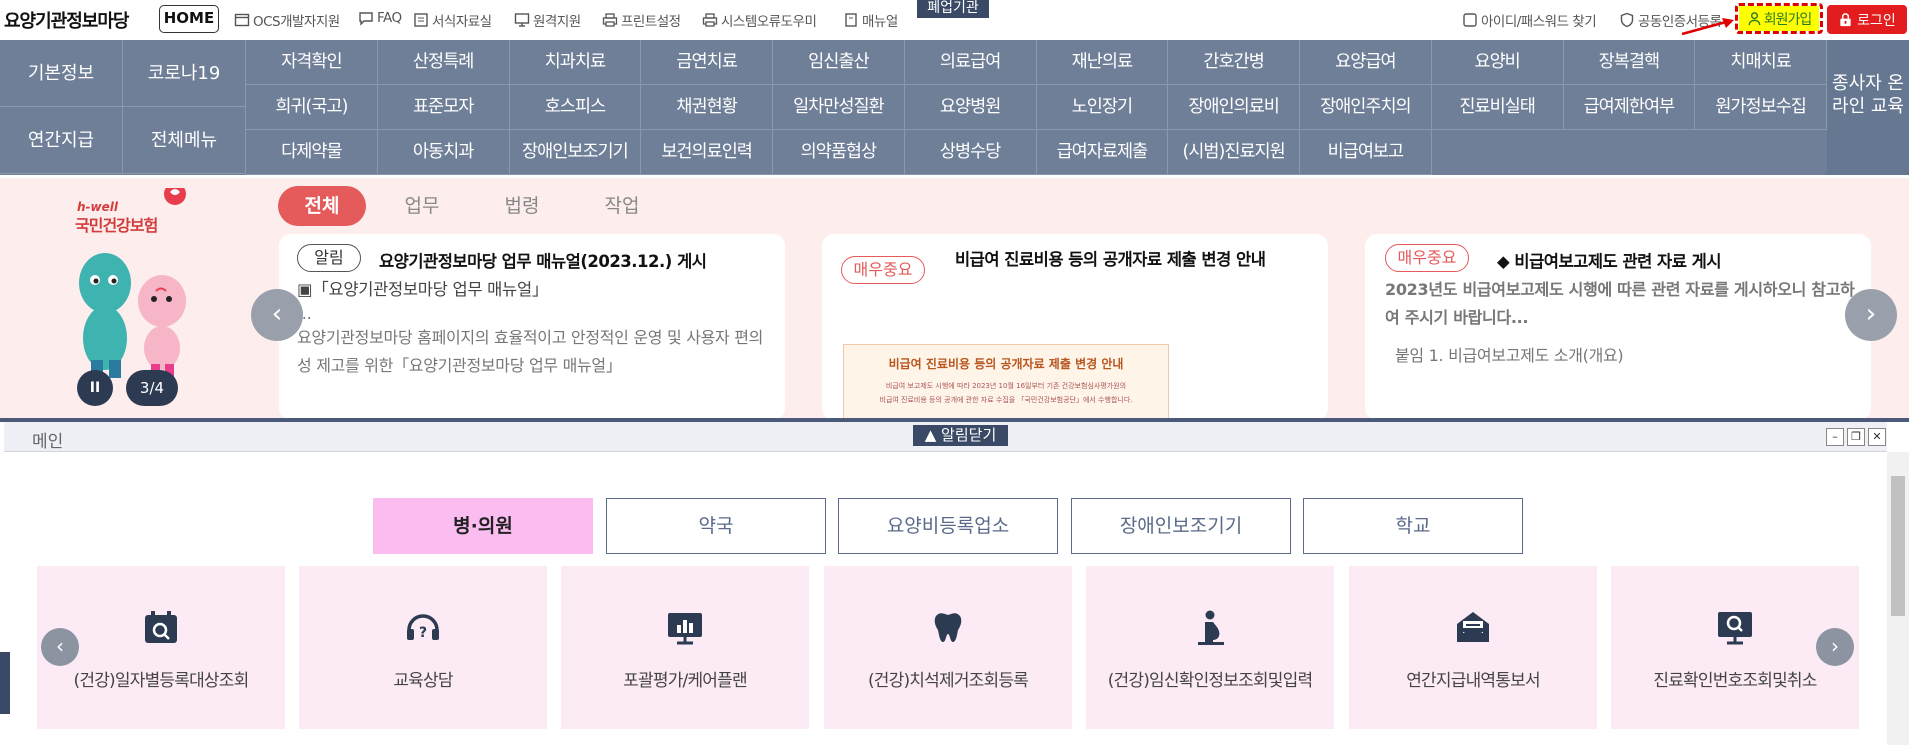  I want to click on nav-item: 산정특례, so click(443, 62).